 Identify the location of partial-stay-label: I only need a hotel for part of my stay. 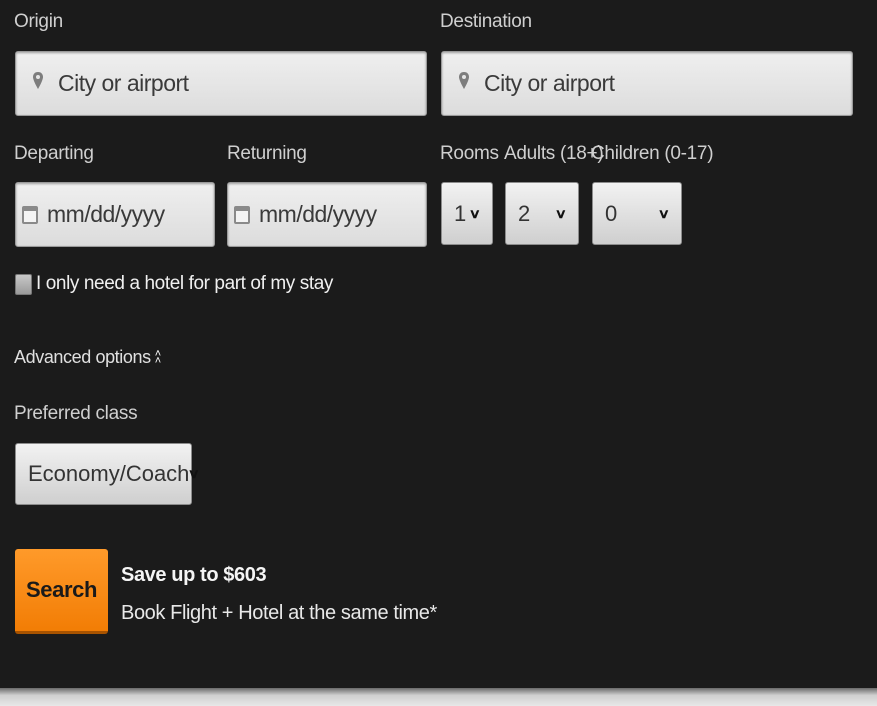
(184, 284).